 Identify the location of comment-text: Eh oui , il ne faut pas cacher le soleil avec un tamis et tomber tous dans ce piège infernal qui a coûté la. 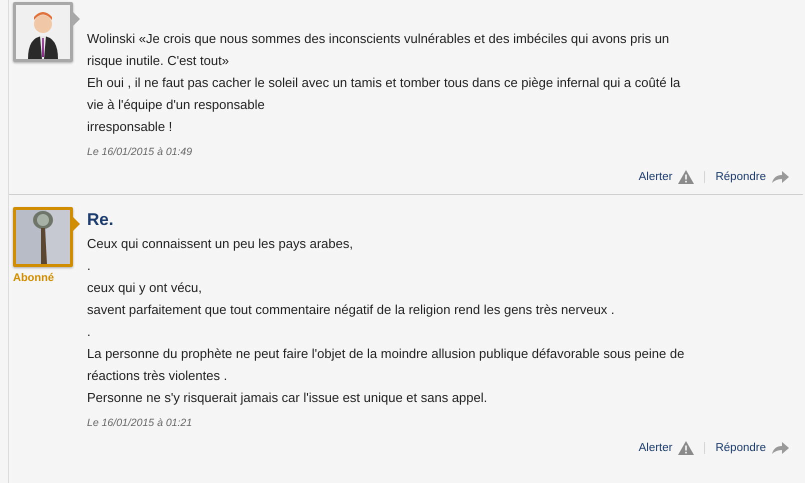
(384, 83).